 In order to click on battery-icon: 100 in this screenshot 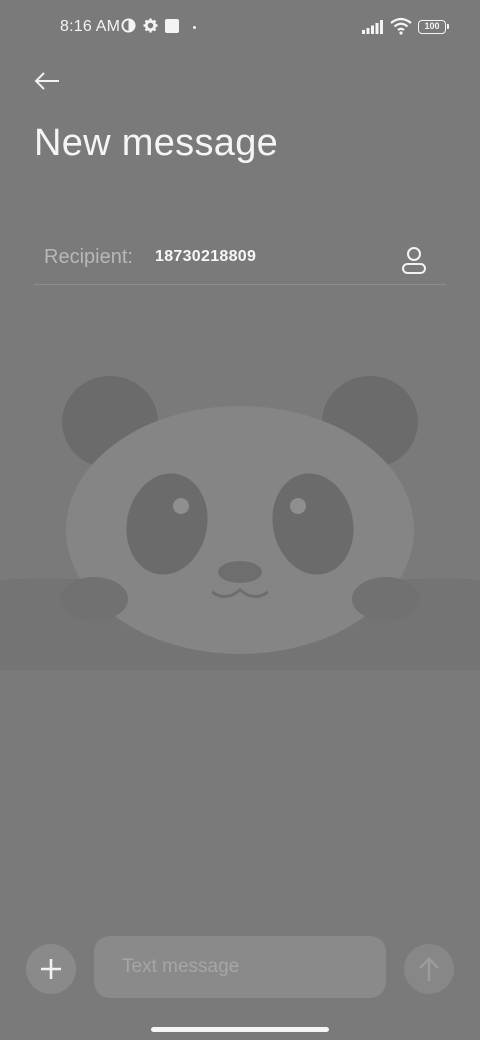, I will do `click(433, 27)`.